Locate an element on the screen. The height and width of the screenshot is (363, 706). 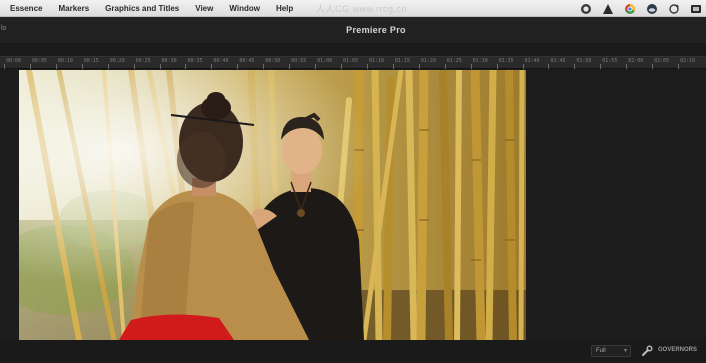
ruler-label: 01:05 is located at coordinates (351, 61).